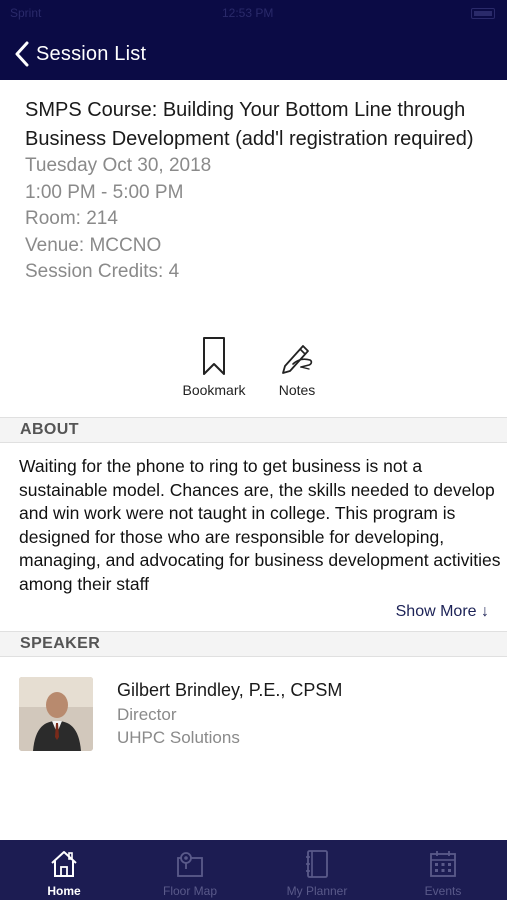 This screenshot has width=507, height=900. Describe the element at coordinates (102, 271) in the screenshot. I see `session-credits: Session Credits: 4` at that location.